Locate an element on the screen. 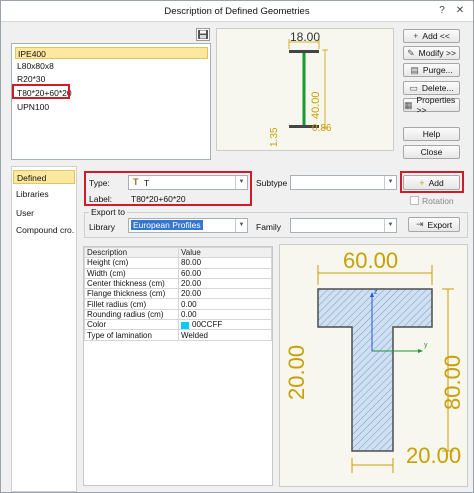  row-description: Width (cm) is located at coordinates (131, 273).